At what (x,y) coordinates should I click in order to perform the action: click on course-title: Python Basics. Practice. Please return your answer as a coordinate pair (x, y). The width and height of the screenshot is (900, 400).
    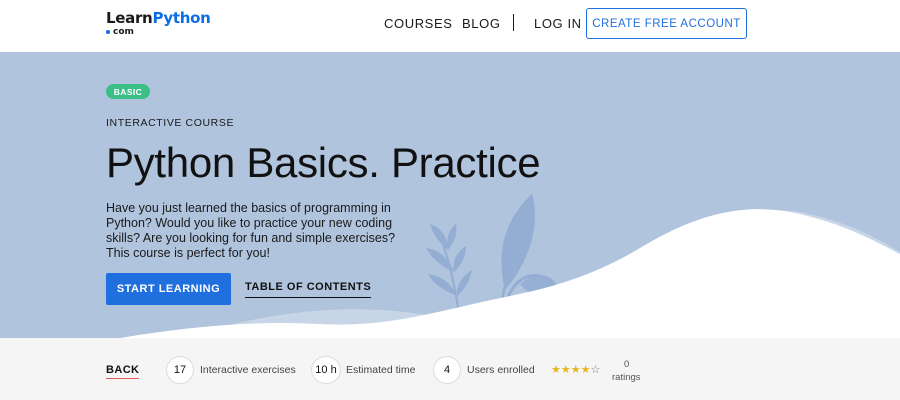
    Looking at the image, I should click on (323, 162).